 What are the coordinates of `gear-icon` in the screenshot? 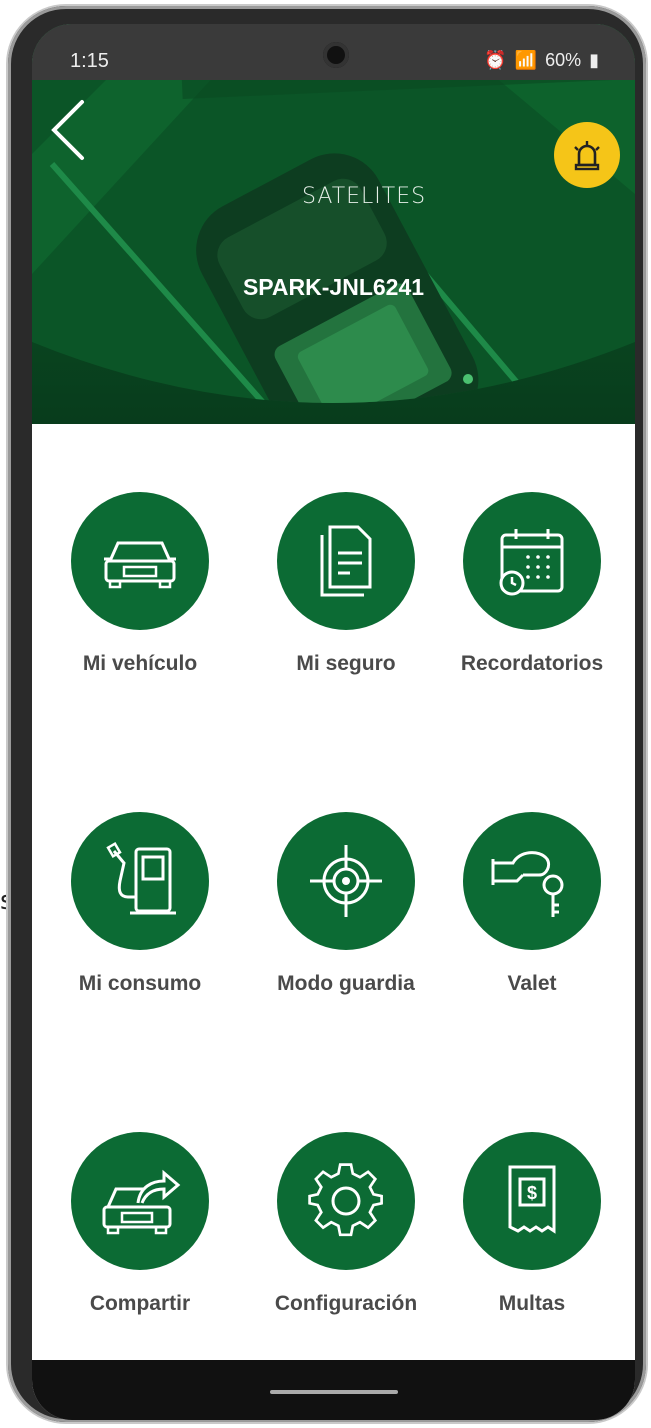 It's located at (345, 1200).